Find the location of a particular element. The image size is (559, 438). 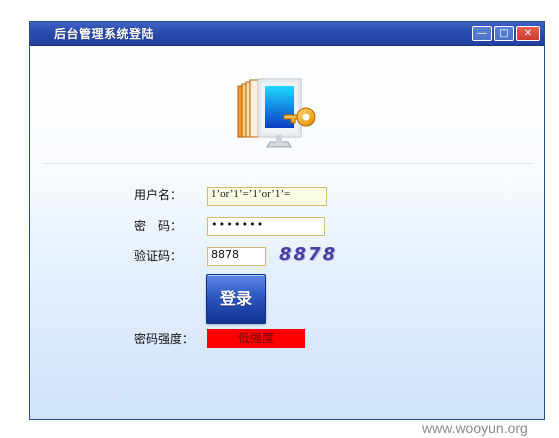

password-input: ••••••• is located at coordinates (266, 226).